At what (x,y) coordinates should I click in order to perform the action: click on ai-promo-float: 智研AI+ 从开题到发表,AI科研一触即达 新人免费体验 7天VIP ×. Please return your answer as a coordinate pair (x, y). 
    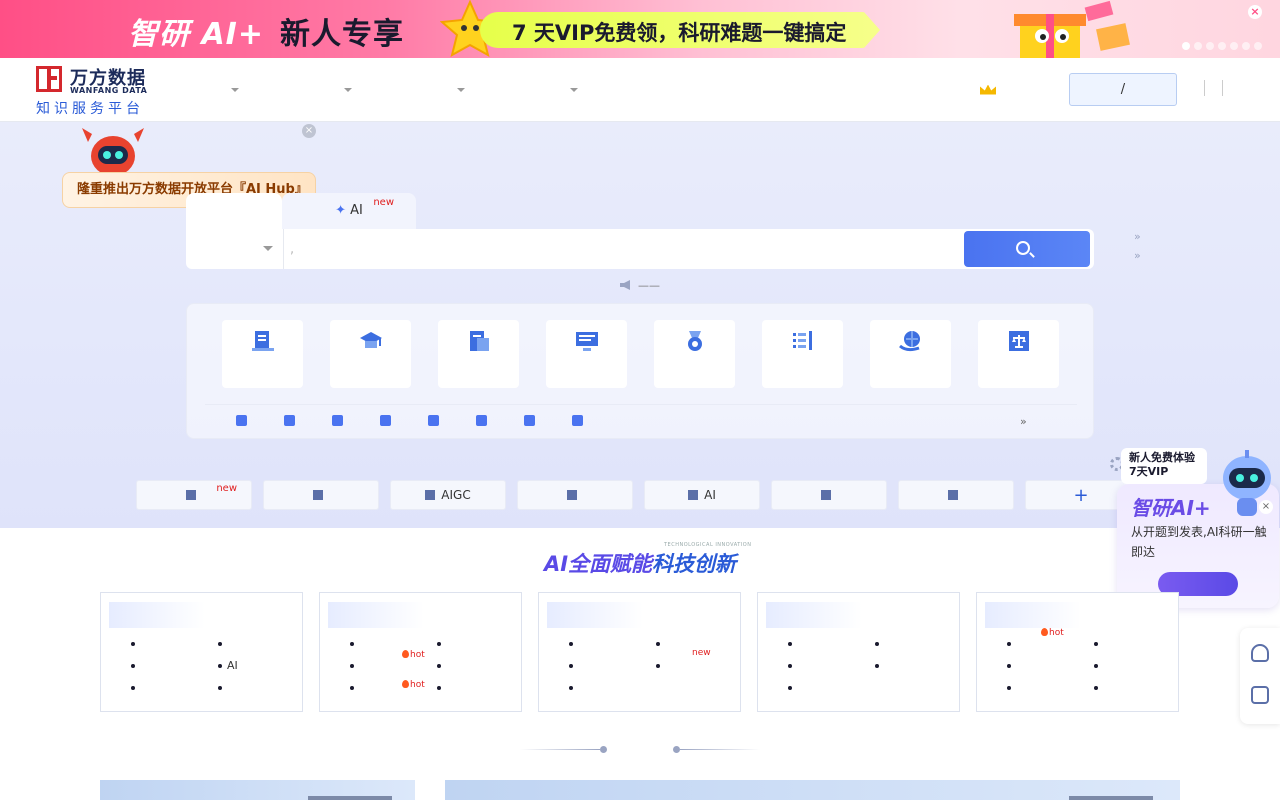
    Looking at the image, I should click on (1198, 528).